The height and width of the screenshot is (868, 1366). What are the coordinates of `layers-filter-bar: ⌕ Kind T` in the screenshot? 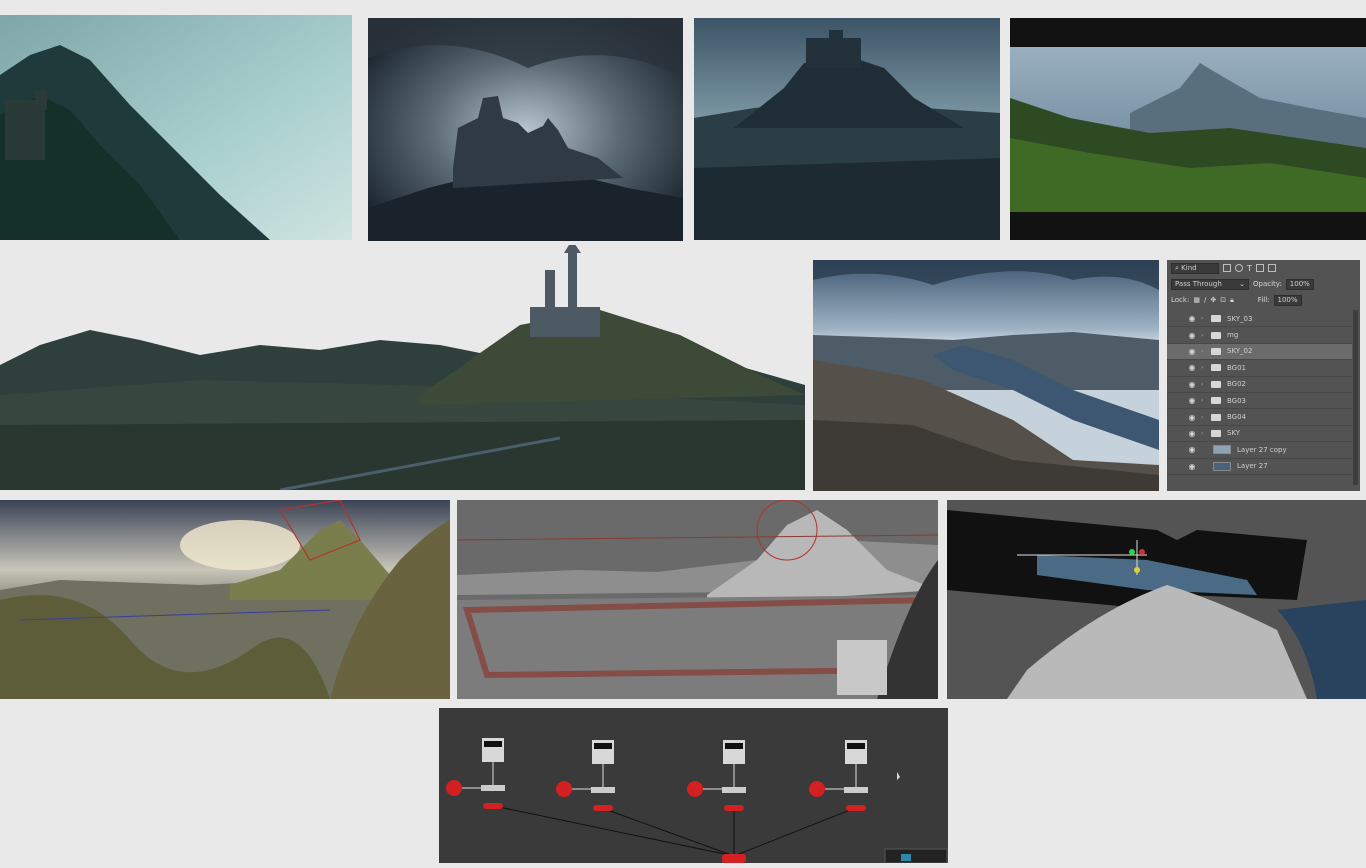 It's located at (1260, 268).